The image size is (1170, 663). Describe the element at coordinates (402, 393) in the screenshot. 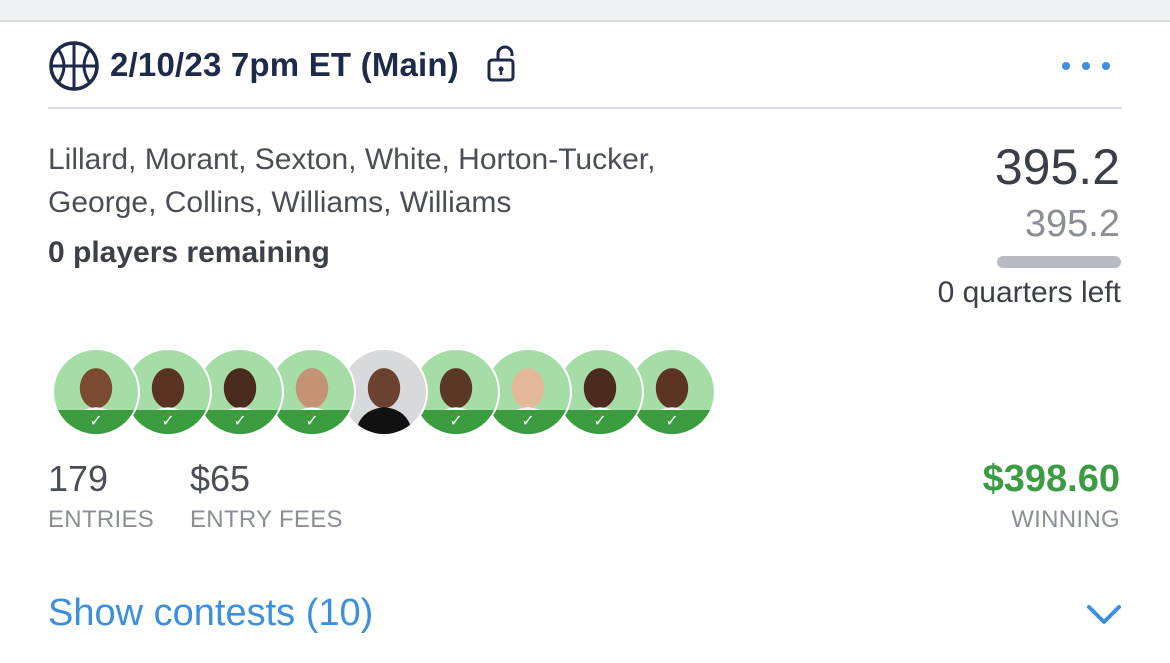

I see `player-avatars: ✓ ✓ ✓ ✓ ✓ ✓ ✓ ✓` at that location.